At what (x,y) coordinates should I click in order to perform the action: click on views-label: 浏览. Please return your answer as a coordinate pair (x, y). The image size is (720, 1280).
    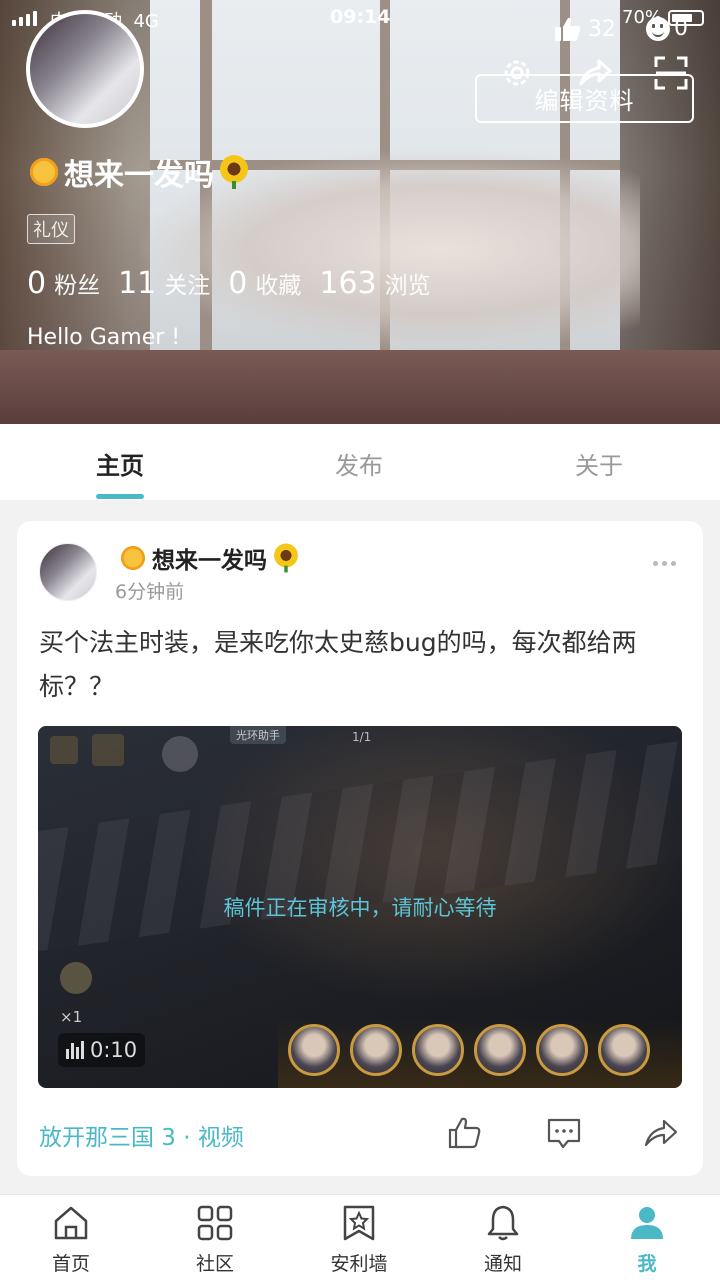
    Looking at the image, I should click on (407, 286).